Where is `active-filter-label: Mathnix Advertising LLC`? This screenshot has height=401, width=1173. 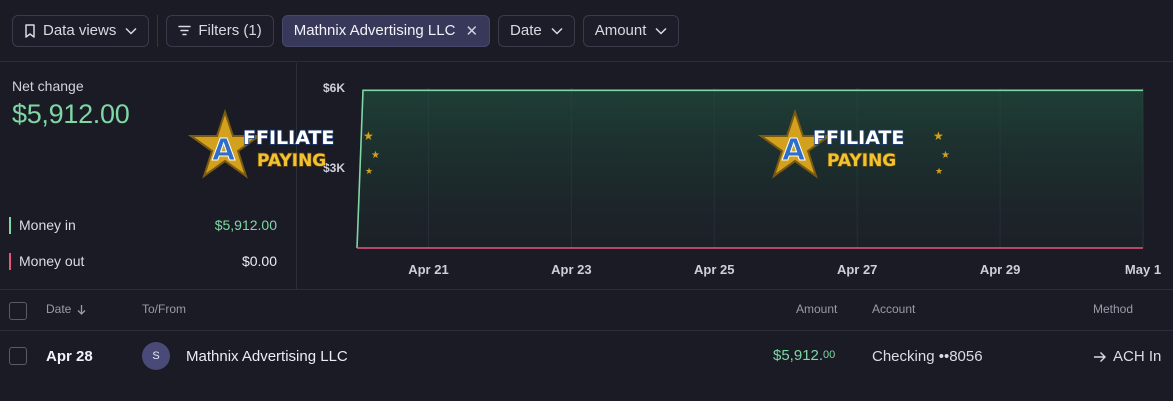 active-filter-label: Mathnix Advertising LLC is located at coordinates (374, 30).